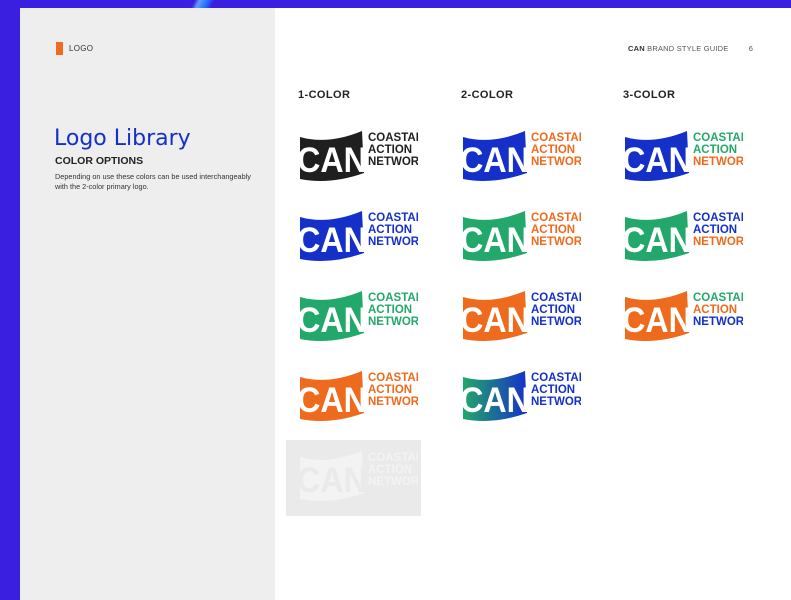  Describe the element at coordinates (122, 138) in the screenshot. I see `page-title: Logo Library` at that location.